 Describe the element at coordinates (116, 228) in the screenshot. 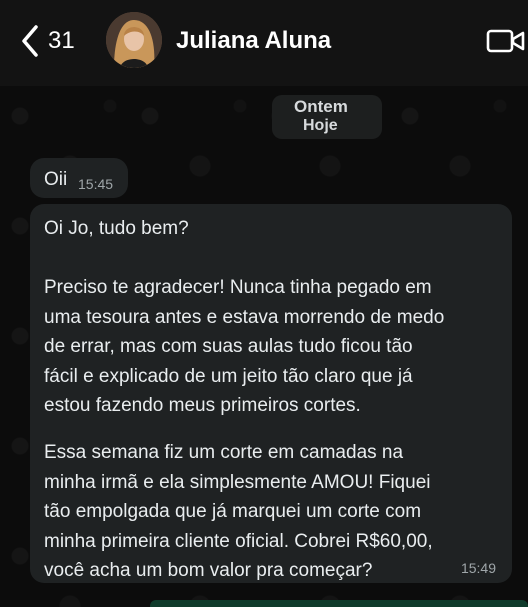

I see `message-text: Oi Jo, tudo bem?` at that location.